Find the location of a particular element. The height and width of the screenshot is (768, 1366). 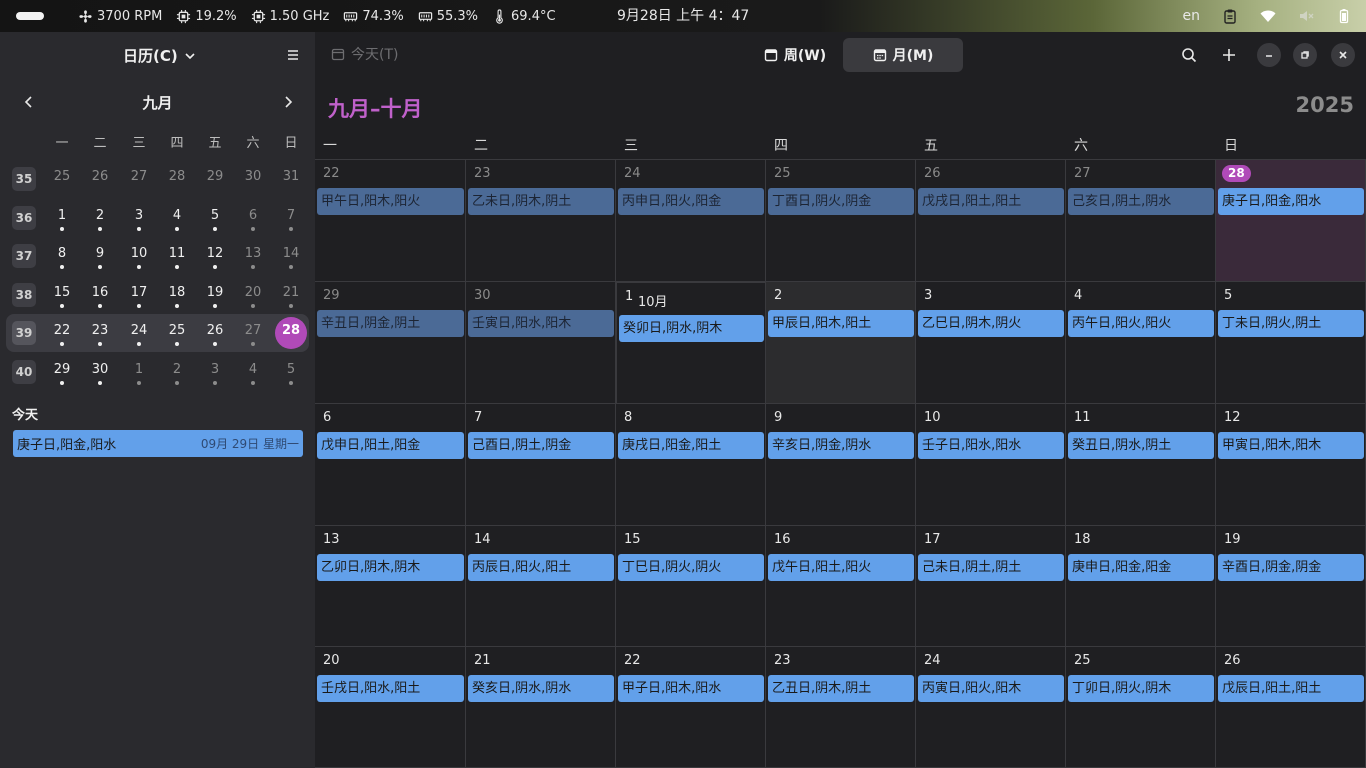

mini-day: 16 is located at coordinates (100, 295).